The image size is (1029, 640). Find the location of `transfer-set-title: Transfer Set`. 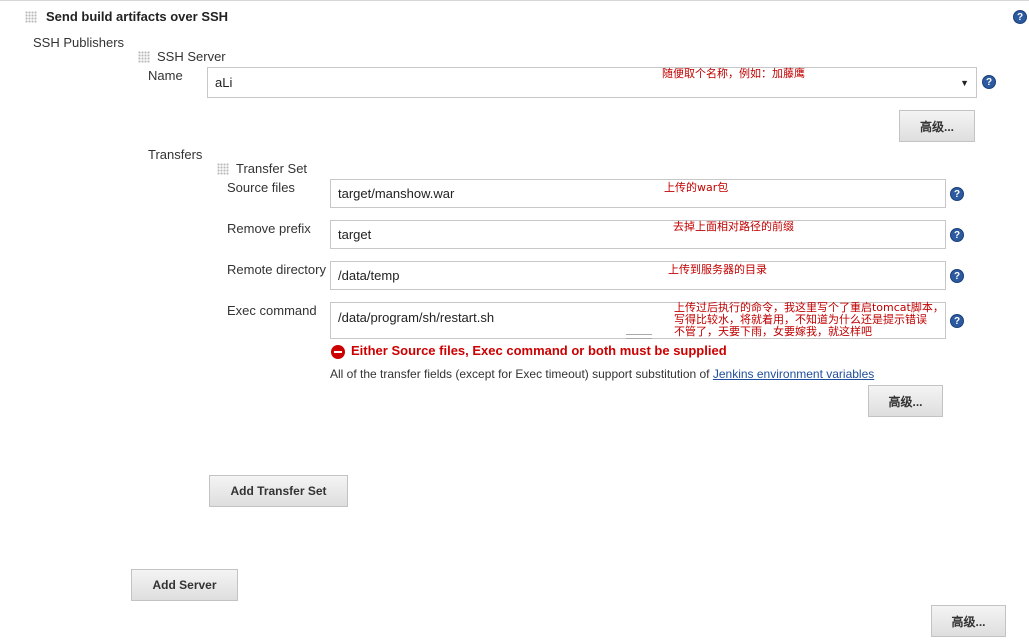

transfer-set-title: Transfer Set is located at coordinates (272, 168).